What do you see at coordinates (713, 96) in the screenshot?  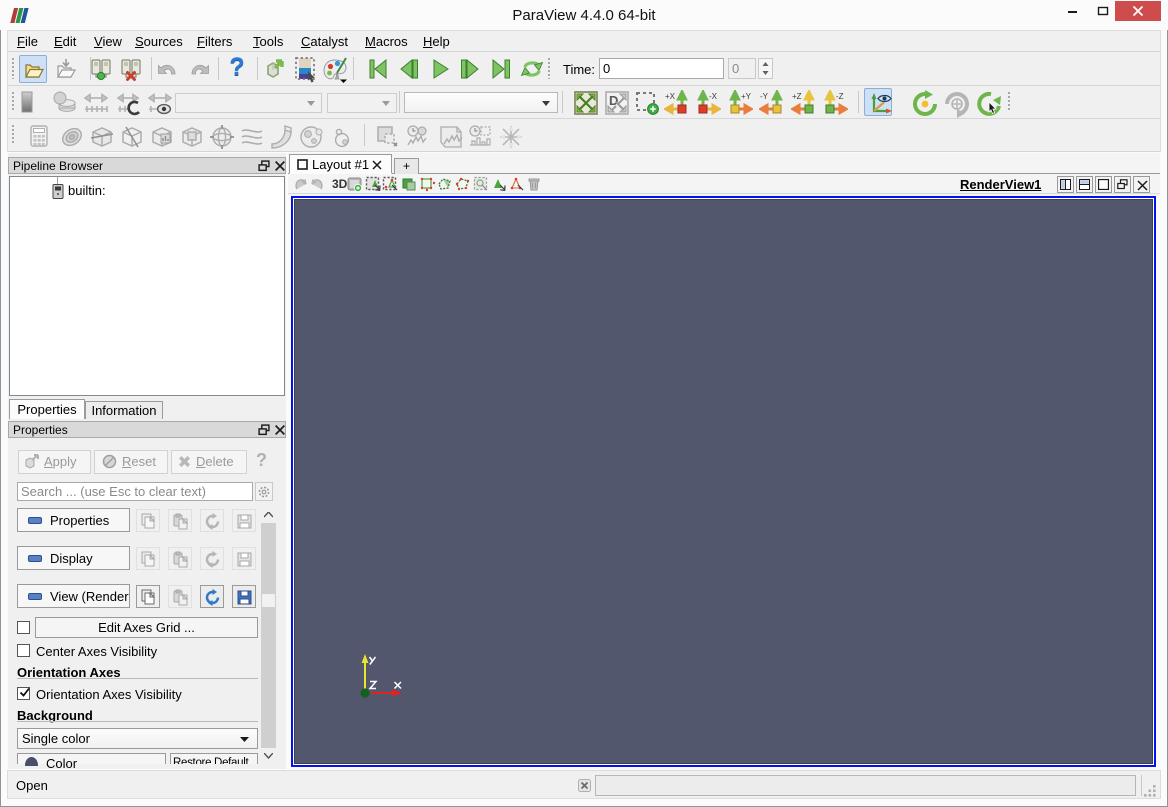 I see `svg-text: -X` at bounding box center [713, 96].